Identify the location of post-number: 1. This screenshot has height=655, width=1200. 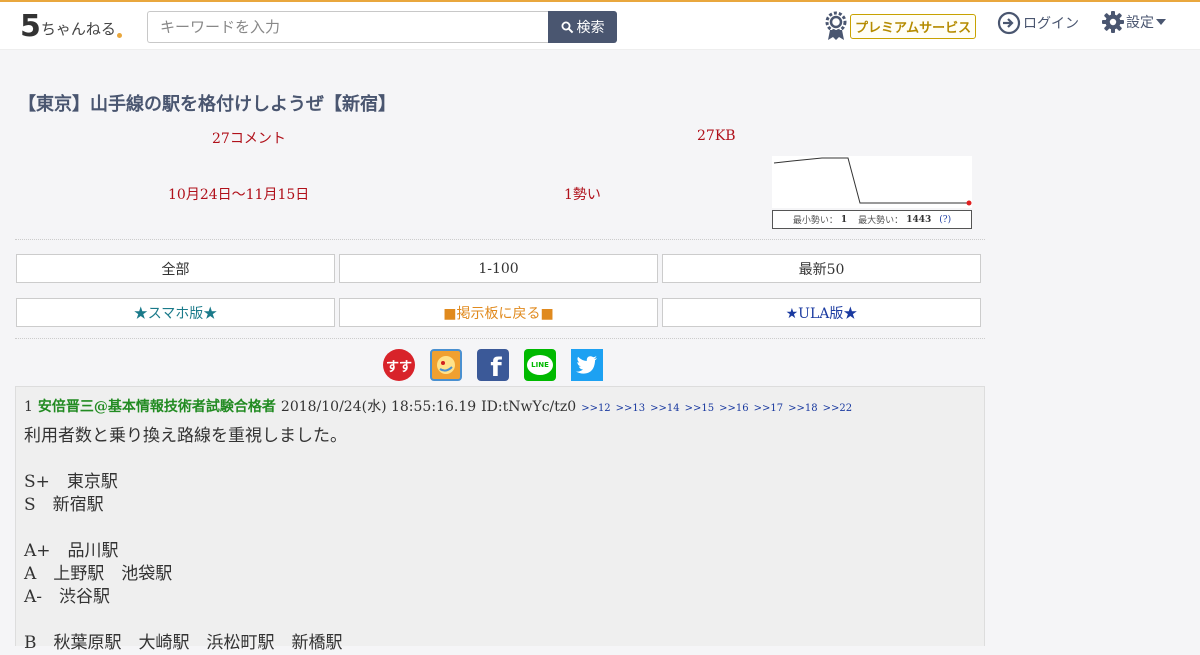
(28, 407).